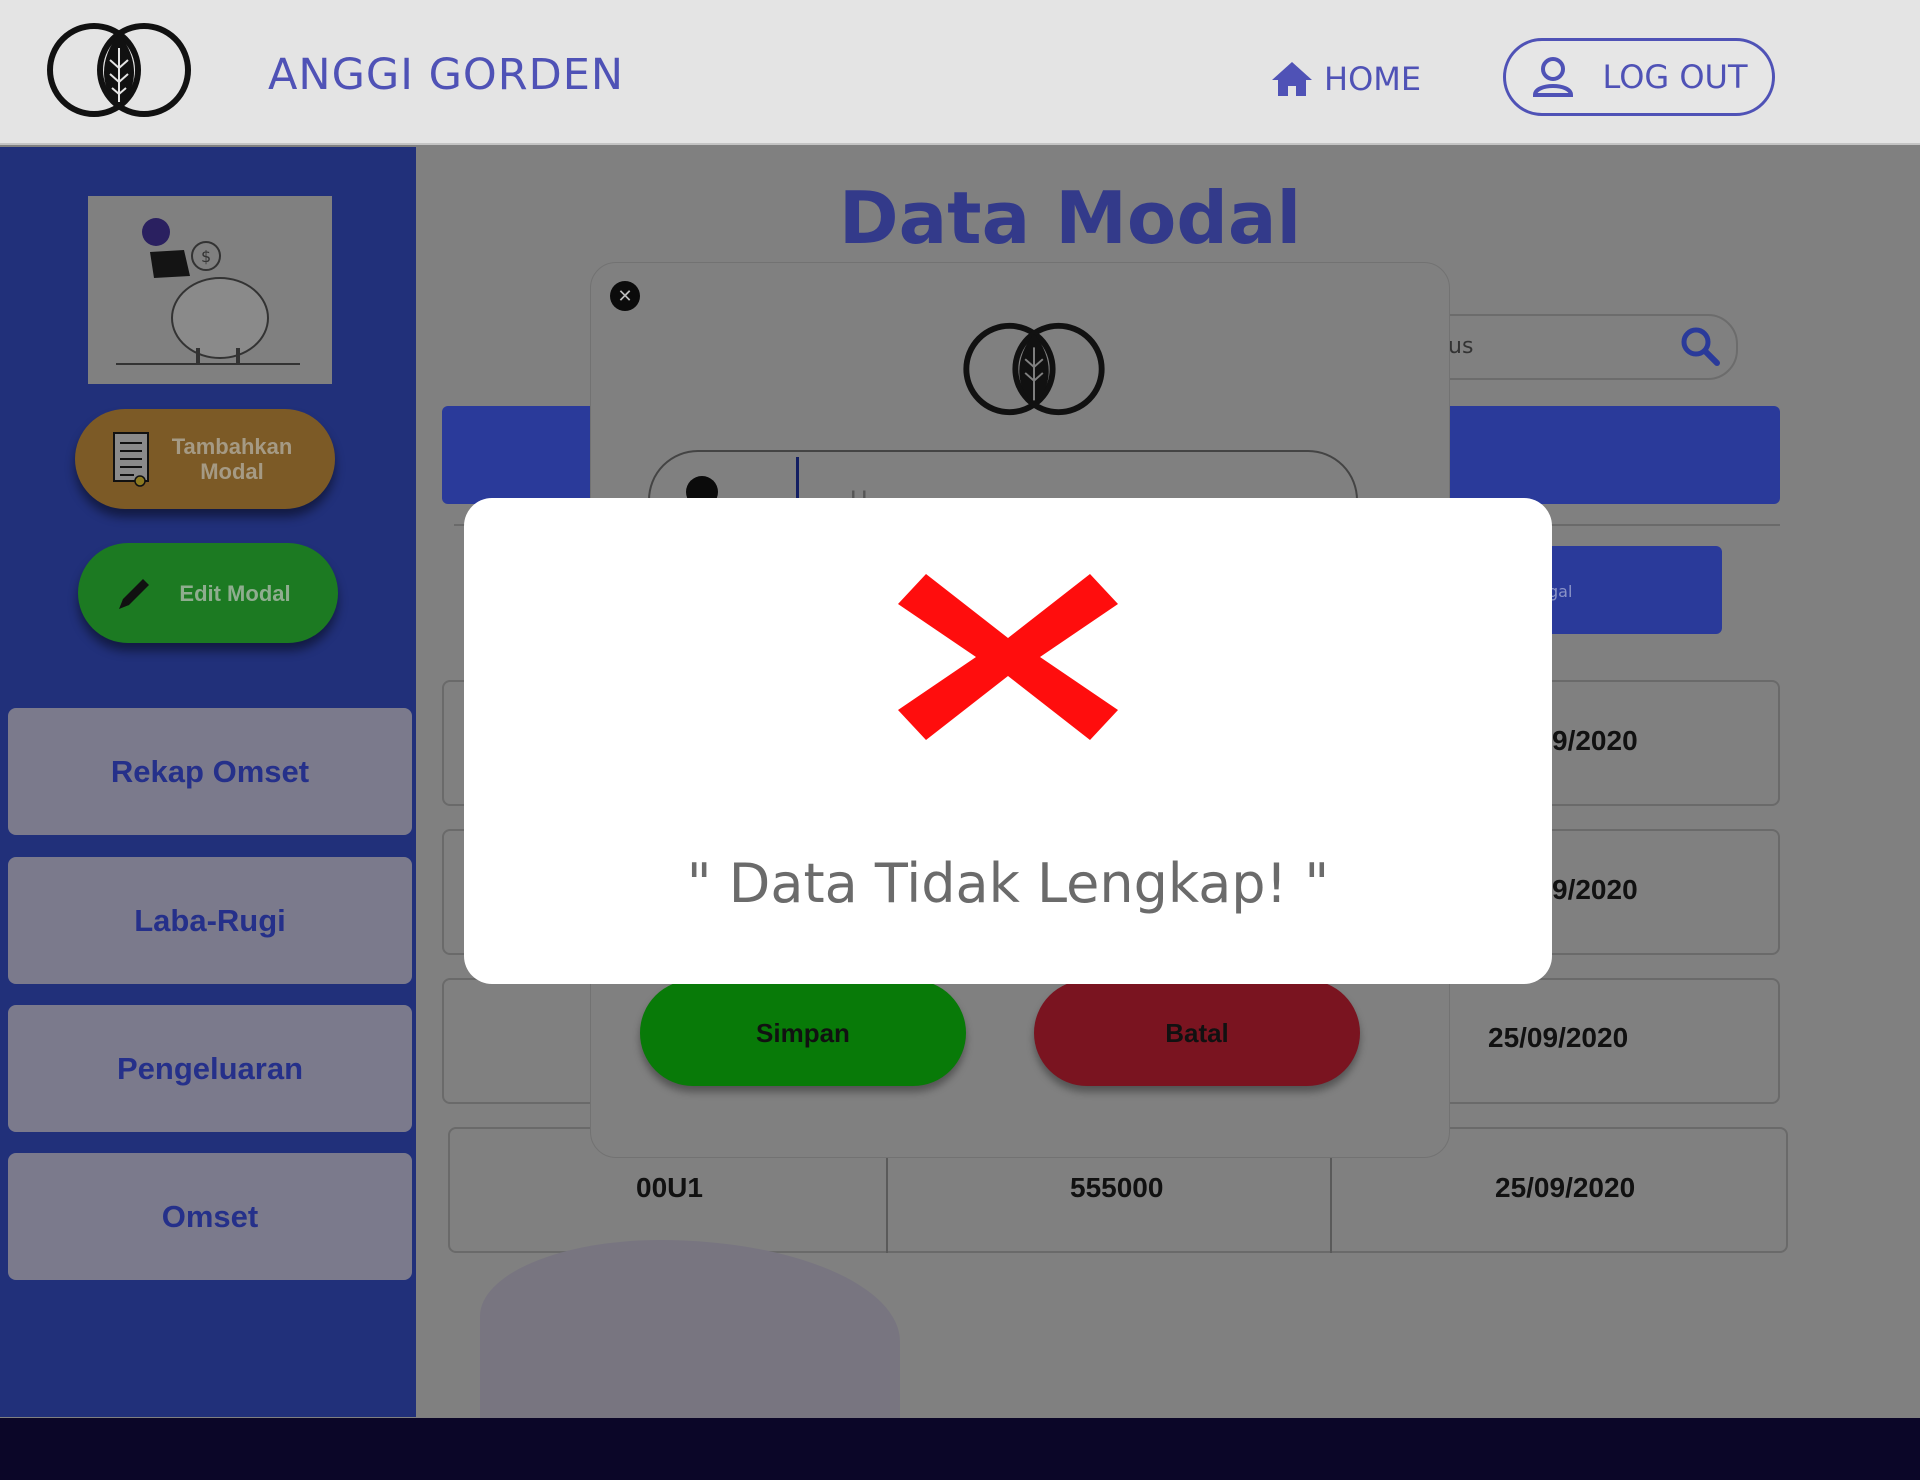  What do you see at coordinates (119, 70) in the screenshot?
I see `brand-logo-icon` at bounding box center [119, 70].